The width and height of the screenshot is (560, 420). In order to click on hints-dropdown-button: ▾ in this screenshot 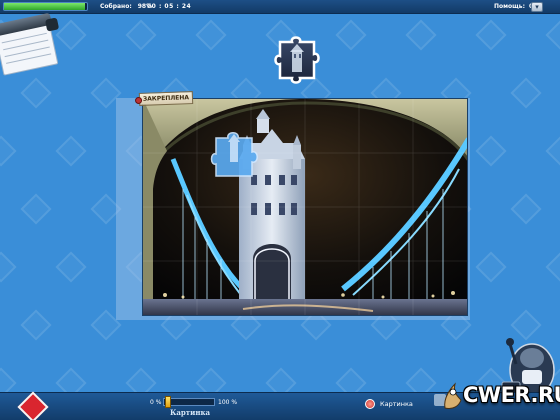, I will do `click(537, 7)`.